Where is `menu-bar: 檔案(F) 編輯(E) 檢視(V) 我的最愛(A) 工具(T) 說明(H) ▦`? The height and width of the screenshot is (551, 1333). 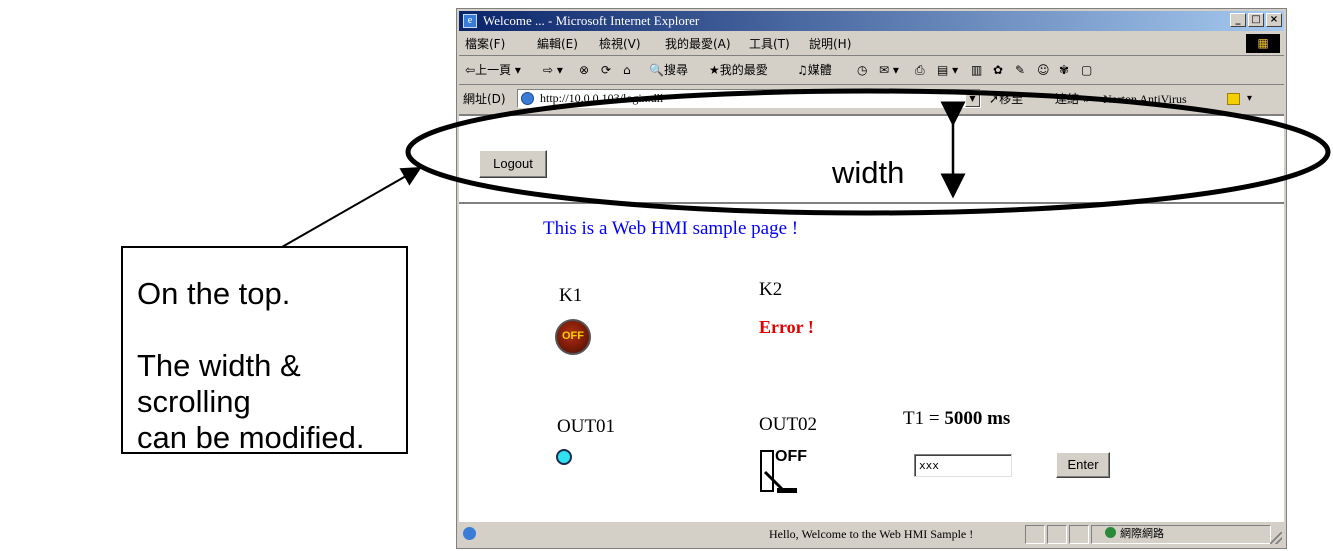
menu-bar: 檔案(F) 編輯(E) 檢視(V) 我的最愛(A) 工具(T) 說明(H) ▦ is located at coordinates (871, 44).